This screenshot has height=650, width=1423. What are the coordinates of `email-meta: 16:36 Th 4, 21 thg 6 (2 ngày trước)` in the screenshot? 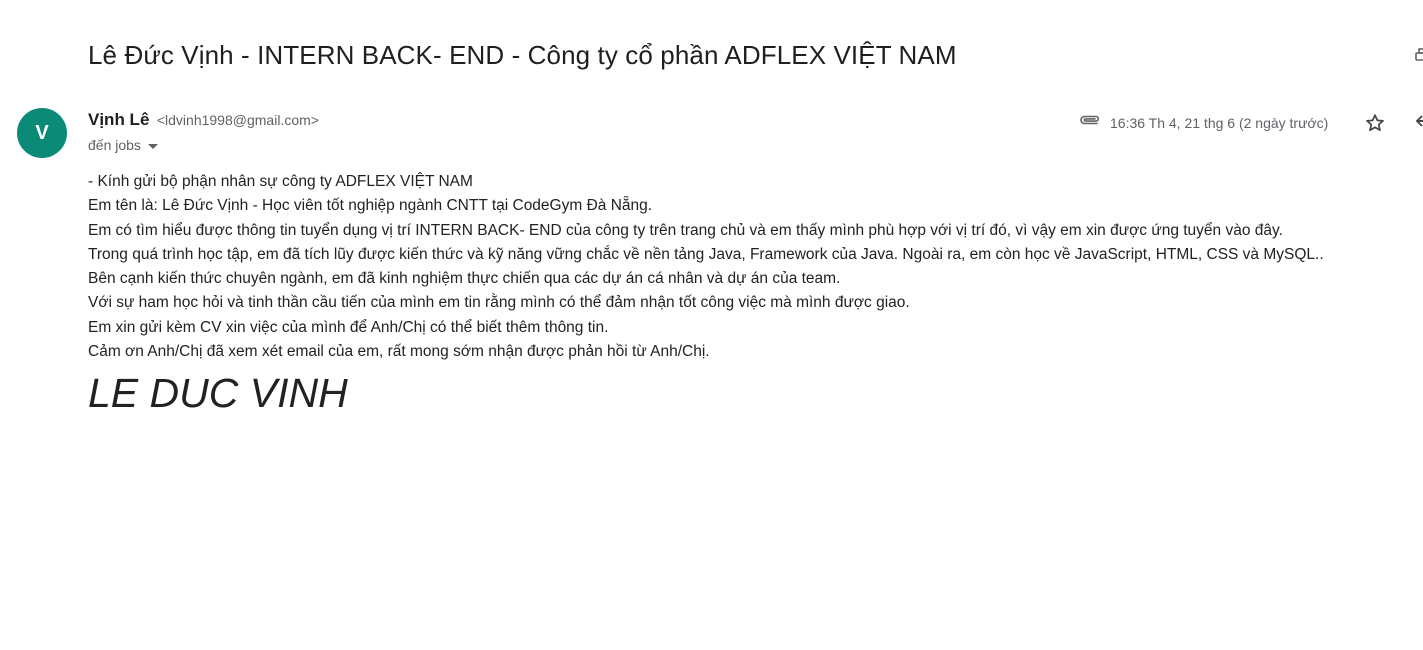 It's located at (1203, 122).